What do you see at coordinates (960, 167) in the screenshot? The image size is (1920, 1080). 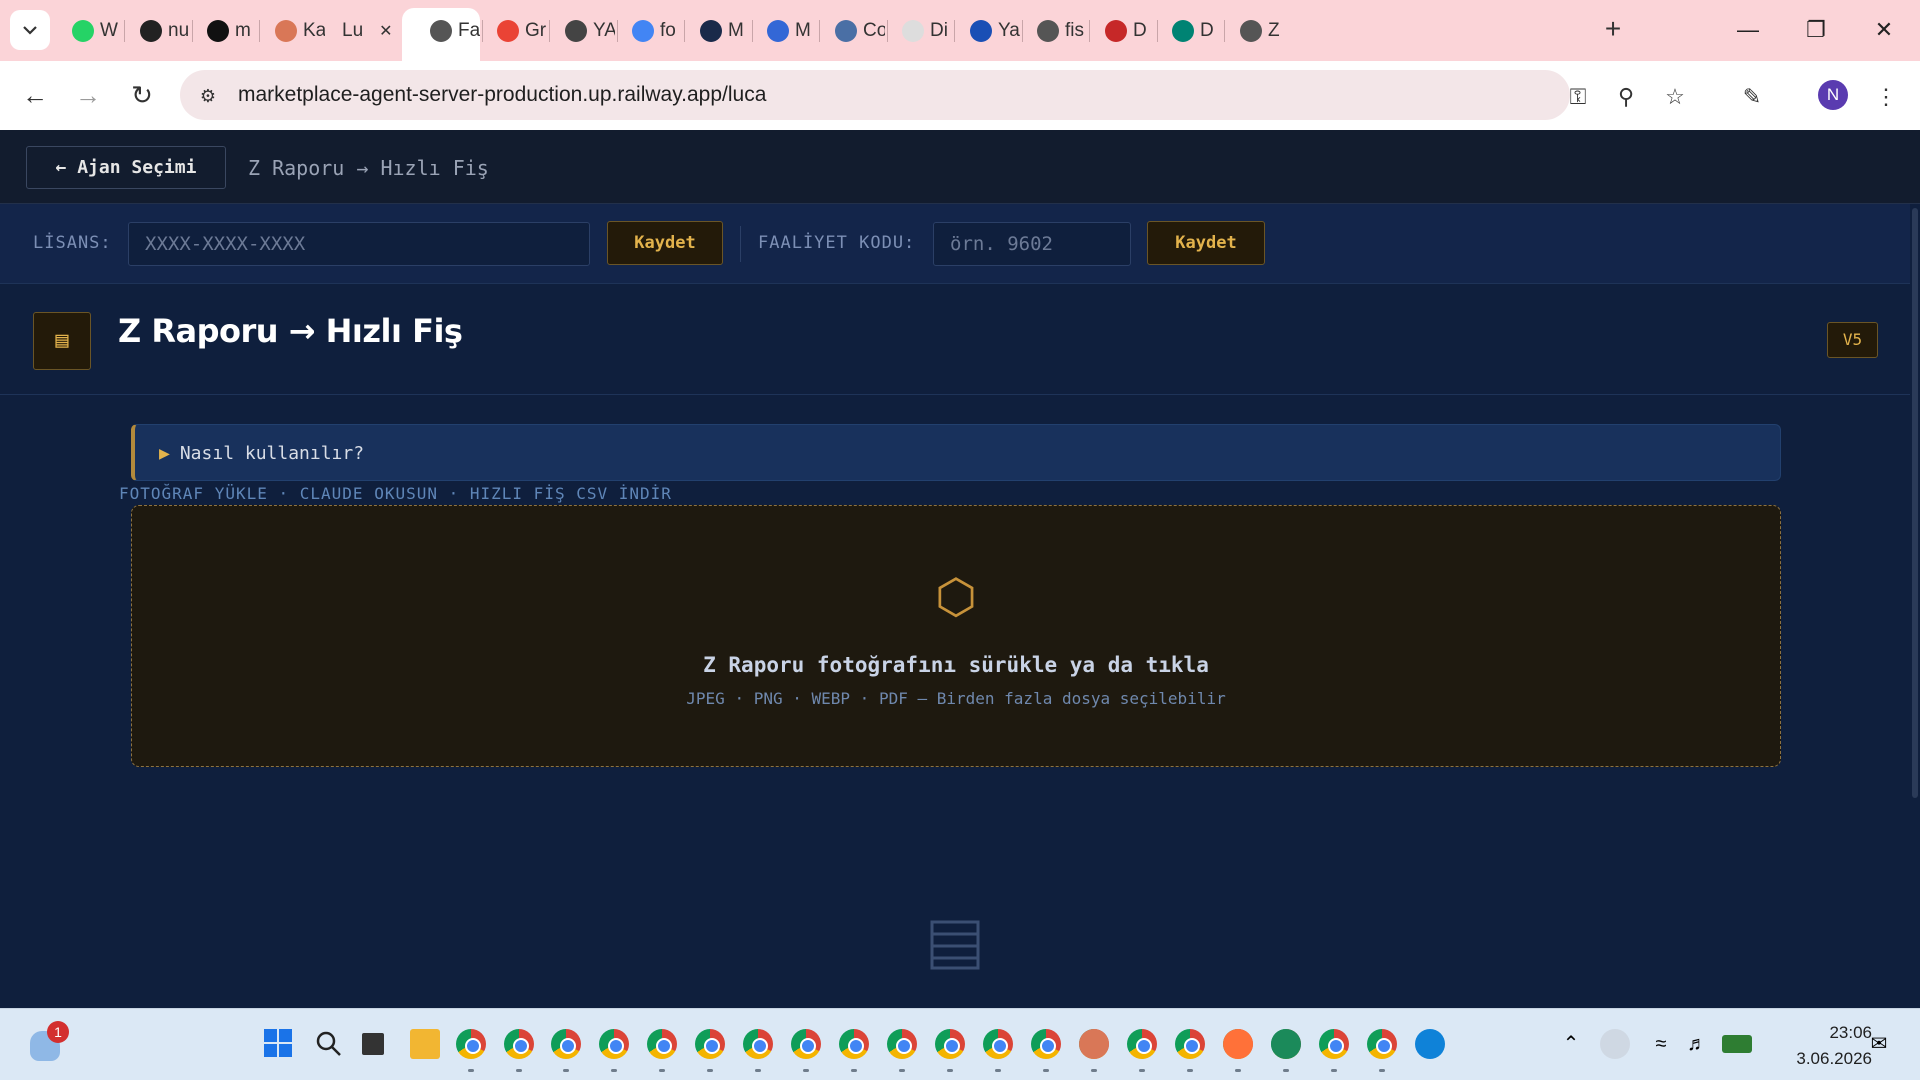 I see `app-nav-bar: ← Ajan Seçimi Z Raporu → Hızlı Fiş` at bounding box center [960, 167].